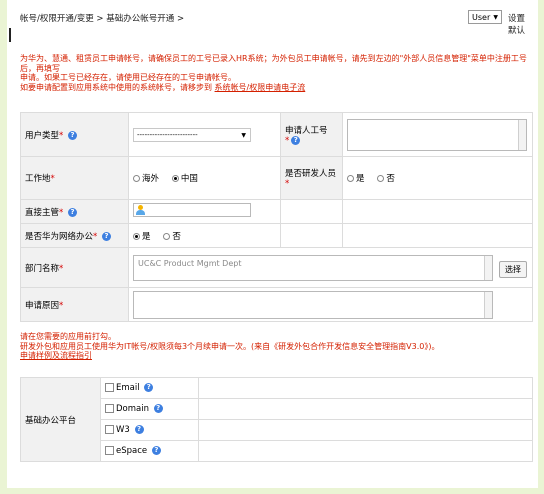  I want to click on rnd-no-label: 否, so click(390, 179).